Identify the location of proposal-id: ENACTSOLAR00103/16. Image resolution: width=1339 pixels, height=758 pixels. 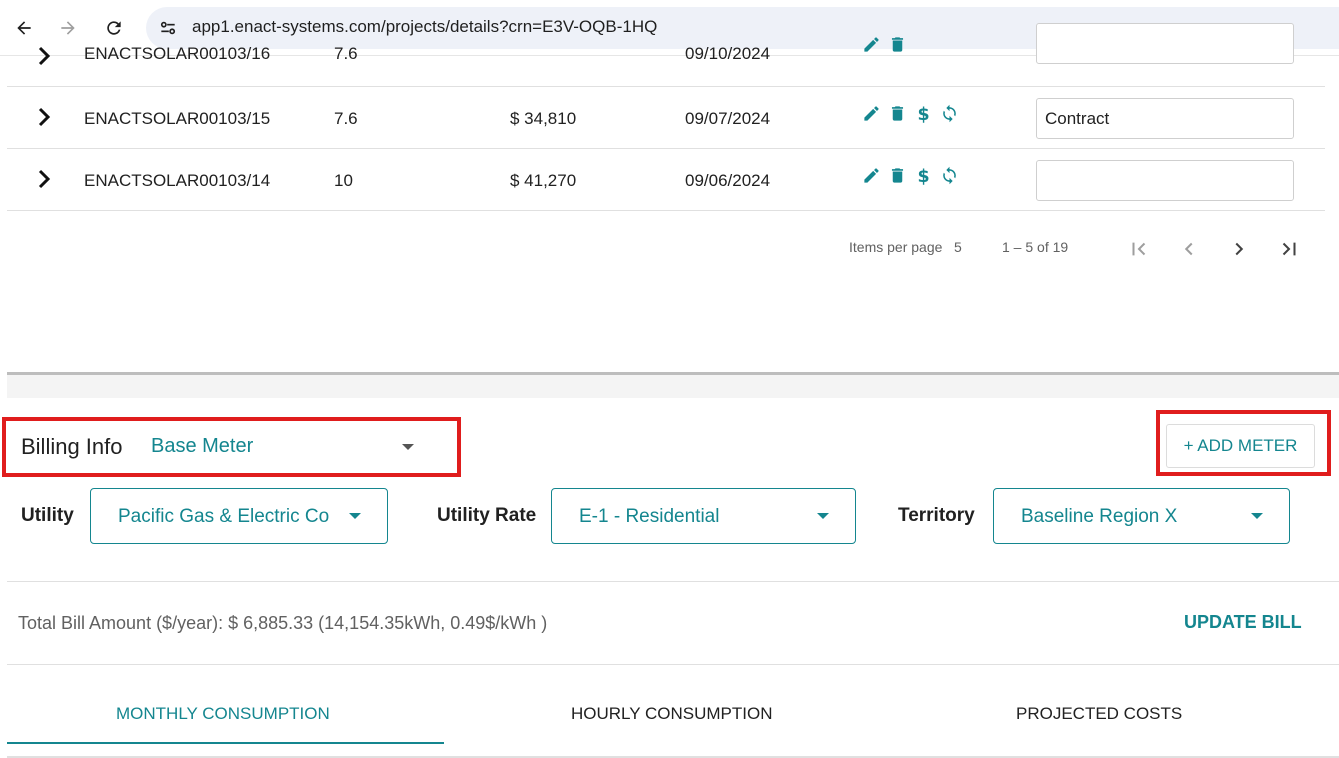
(177, 53).